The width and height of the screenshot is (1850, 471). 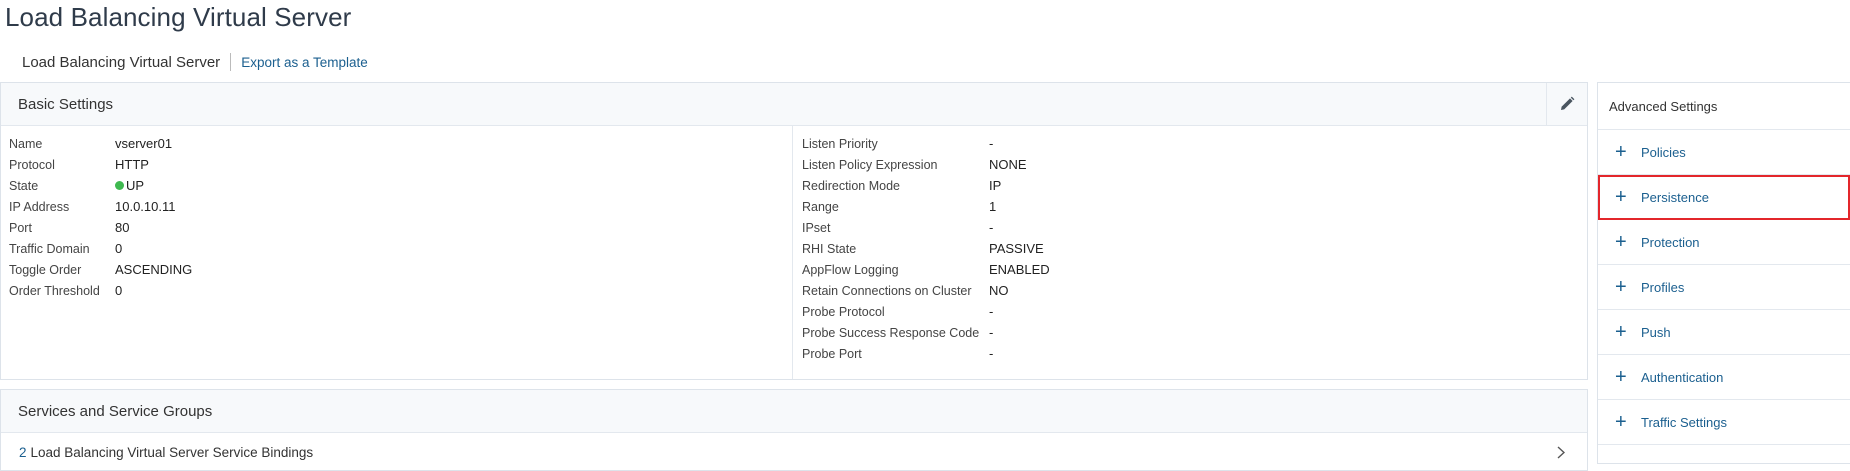 What do you see at coordinates (926, 269) in the screenshot?
I see `field-row: AppFlow Logging ENABLED` at bounding box center [926, 269].